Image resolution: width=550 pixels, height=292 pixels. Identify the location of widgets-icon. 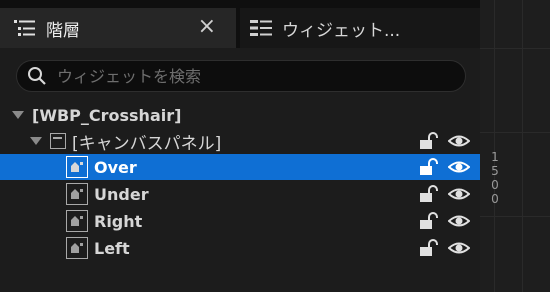
(261, 28).